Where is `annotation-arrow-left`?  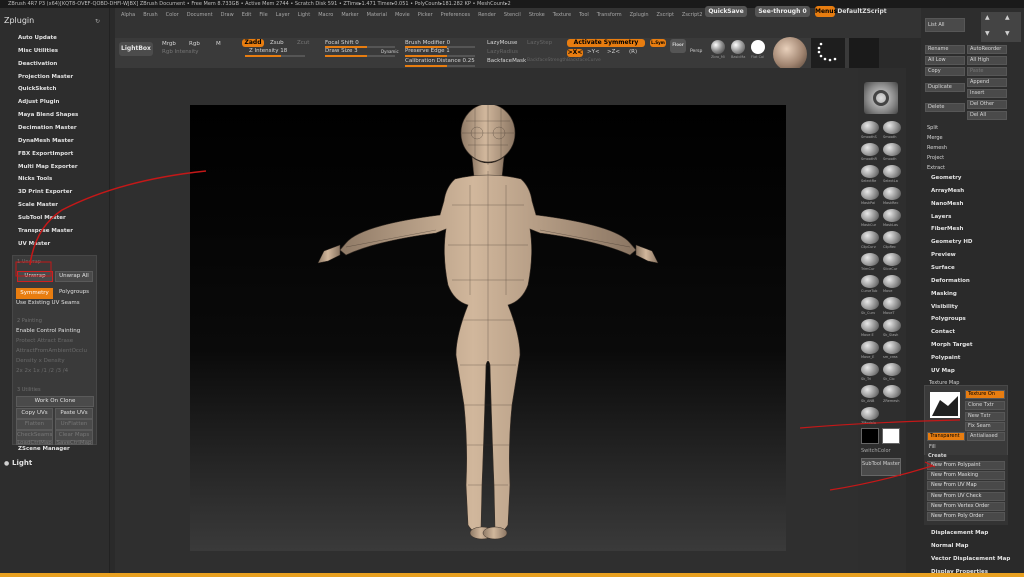
annotation-arrow-left is located at coordinates (118, 218).